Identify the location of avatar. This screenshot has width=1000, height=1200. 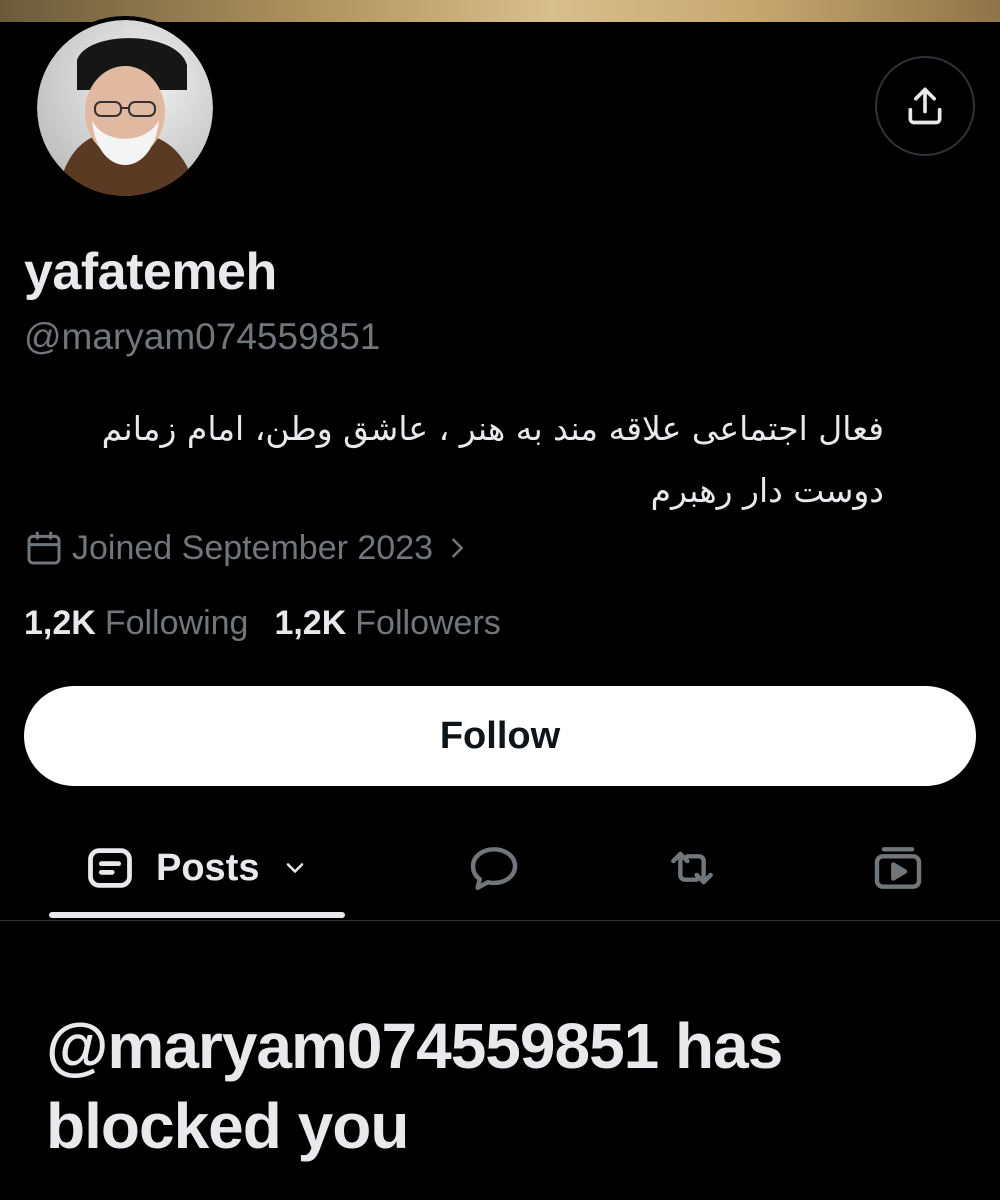
(125, 108).